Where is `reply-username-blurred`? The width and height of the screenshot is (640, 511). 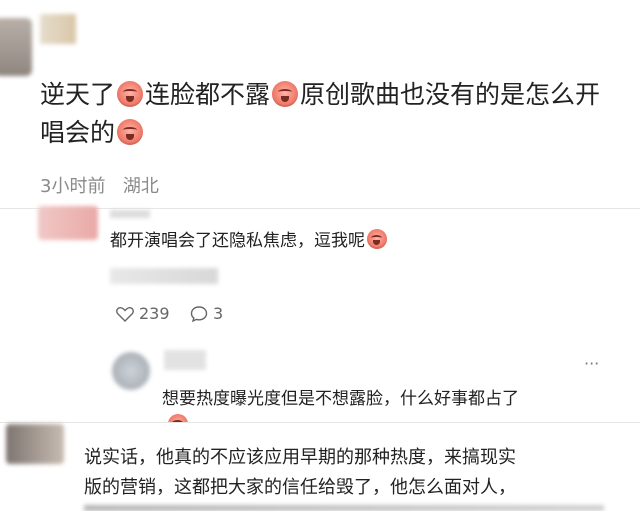 reply-username-blurred is located at coordinates (130, 214).